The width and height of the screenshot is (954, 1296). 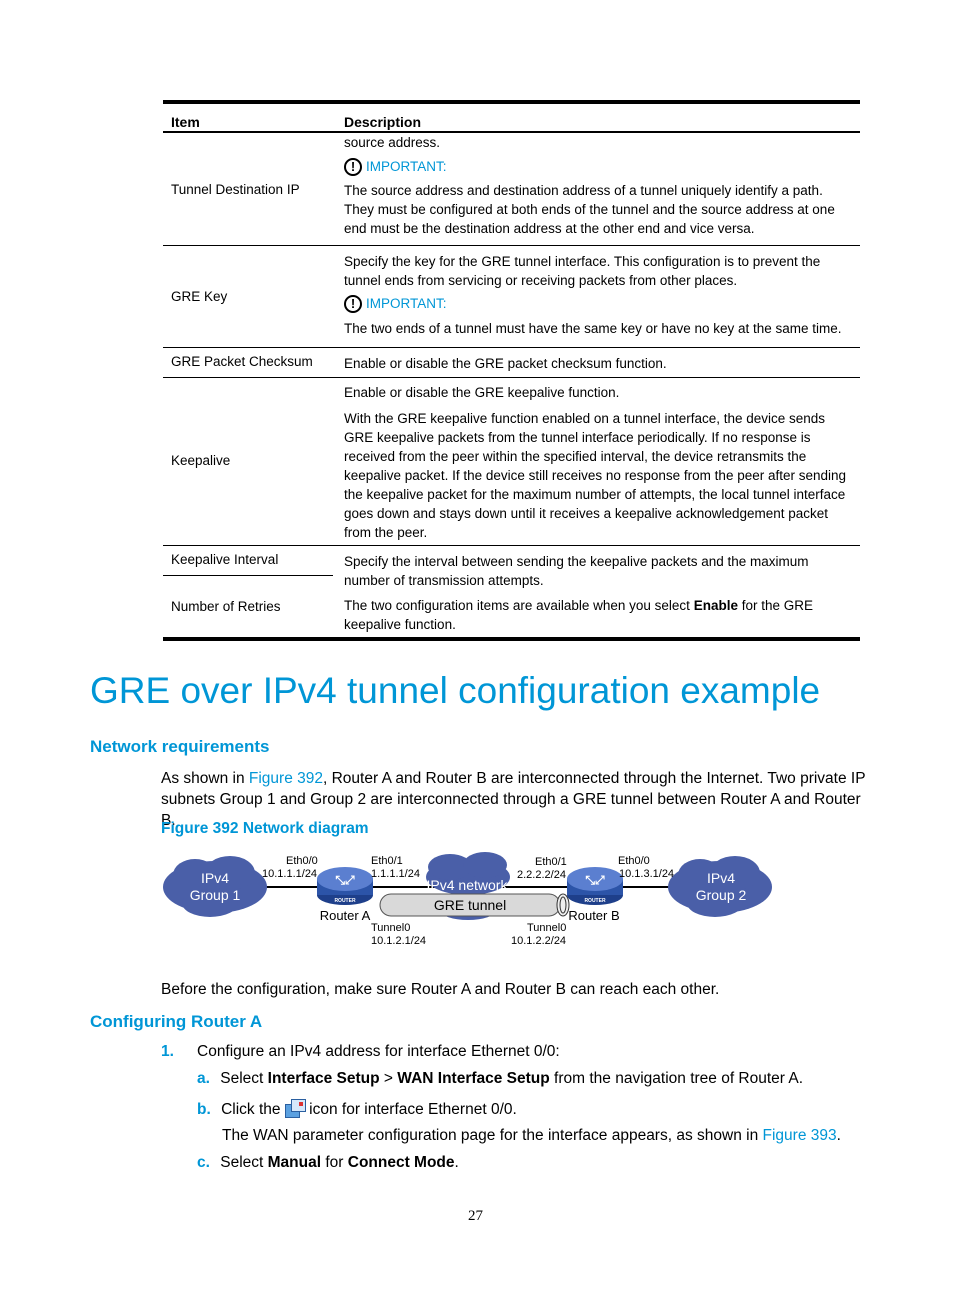 What do you see at coordinates (225, 559) in the screenshot?
I see `row-item: Keepalive Interval` at bounding box center [225, 559].